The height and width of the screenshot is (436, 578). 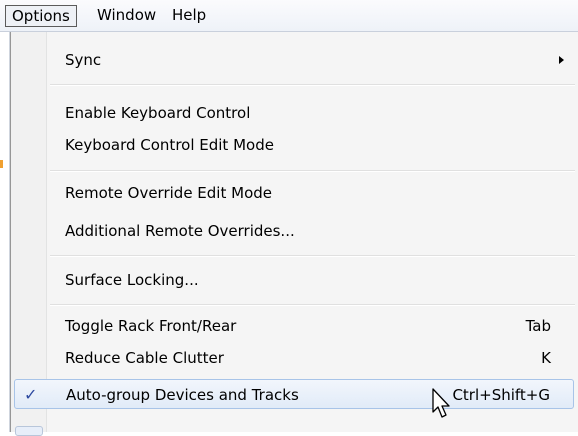 I want to click on menu-item-label: Sync, so click(x=83, y=60).